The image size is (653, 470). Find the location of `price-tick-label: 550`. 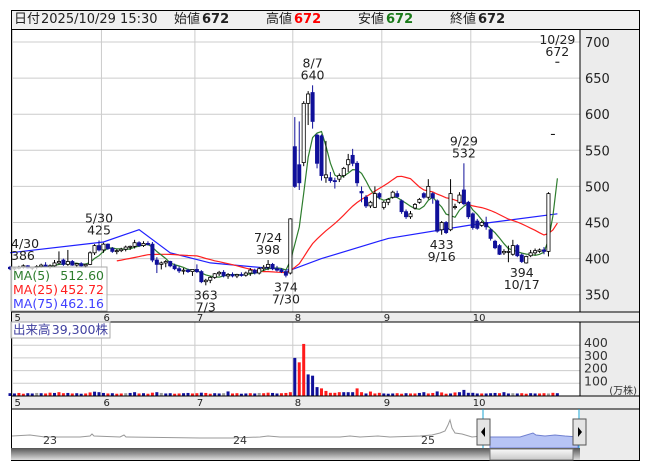

price-tick-label: 550 is located at coordinates (597, 151).